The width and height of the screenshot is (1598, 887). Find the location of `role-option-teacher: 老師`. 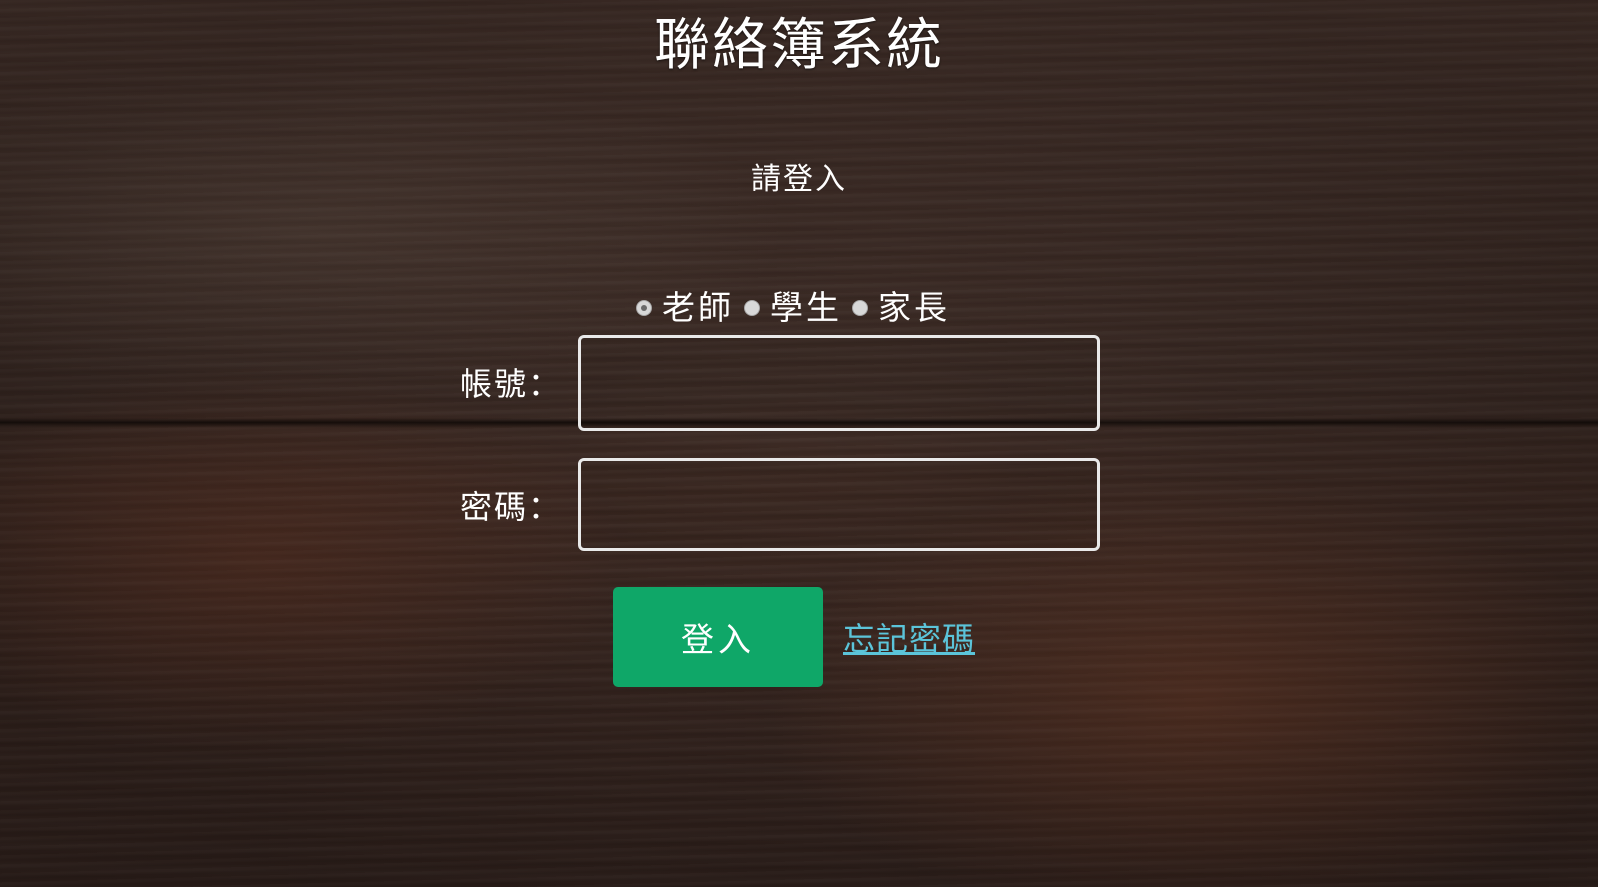

role-option-teacher: 老師 is located at coordinates (685, 308).